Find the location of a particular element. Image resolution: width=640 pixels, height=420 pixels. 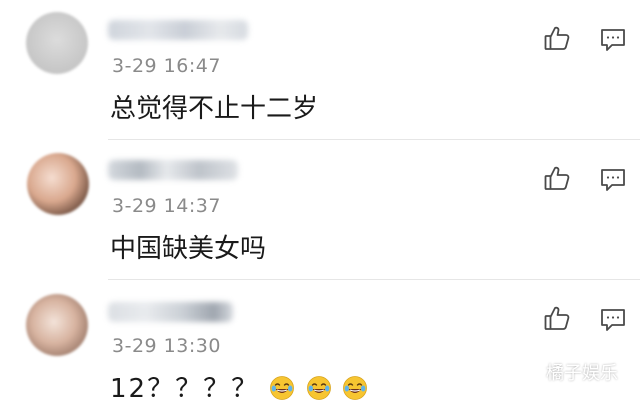

comment-text-prefix: 12？？？？ is located at coordinates (185, 389).